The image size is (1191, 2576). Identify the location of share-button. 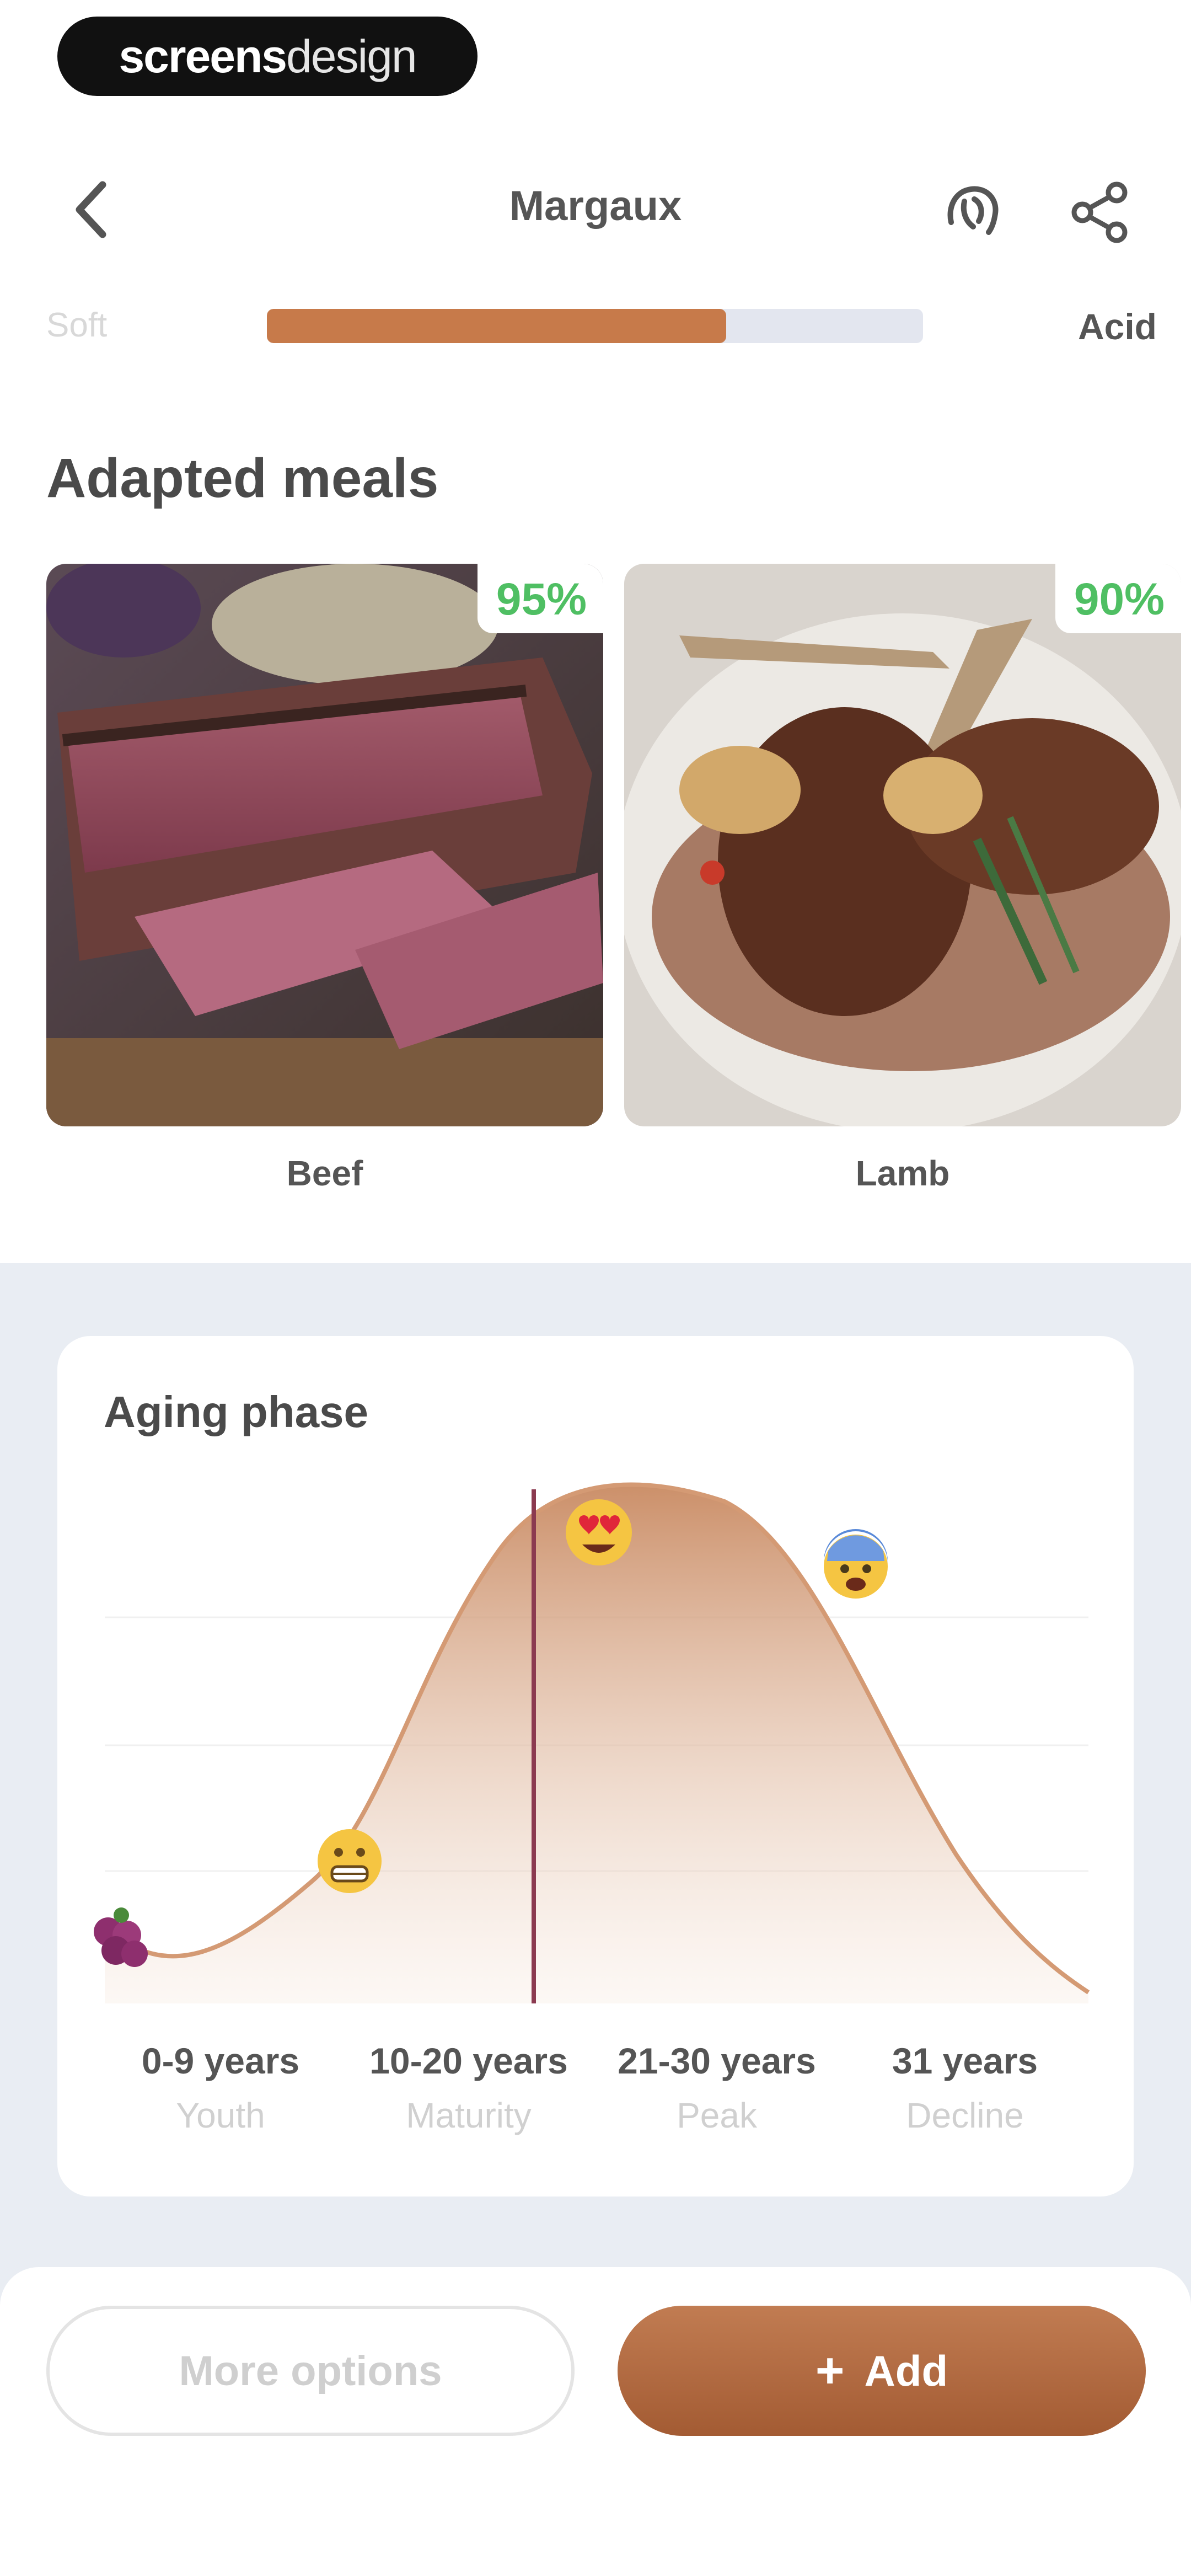
(1100, 212).